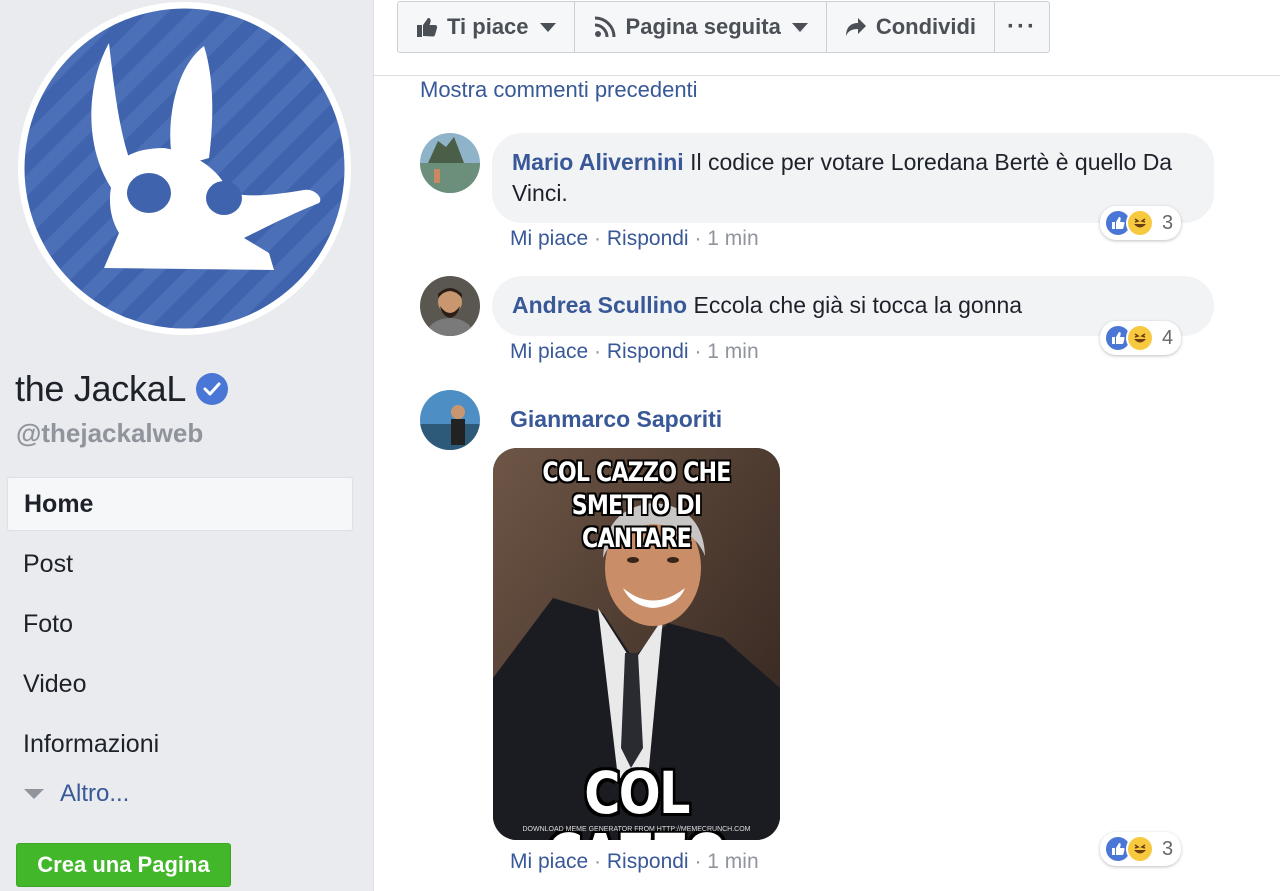 The height and width of the screenshot is (891, 1280). I want to click on share-button: Condividi, so click(911, 27).